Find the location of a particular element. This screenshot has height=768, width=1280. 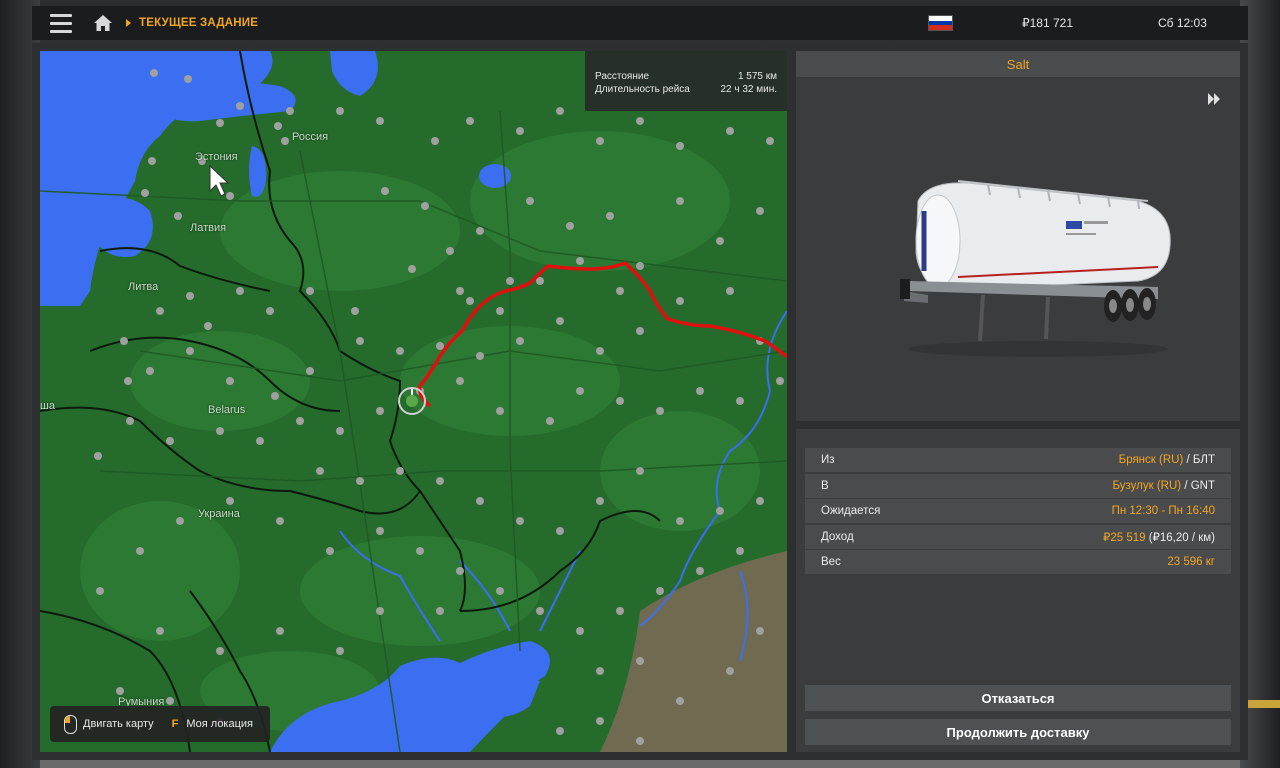

flag-stripe-red is located at coordinates (940, 28).